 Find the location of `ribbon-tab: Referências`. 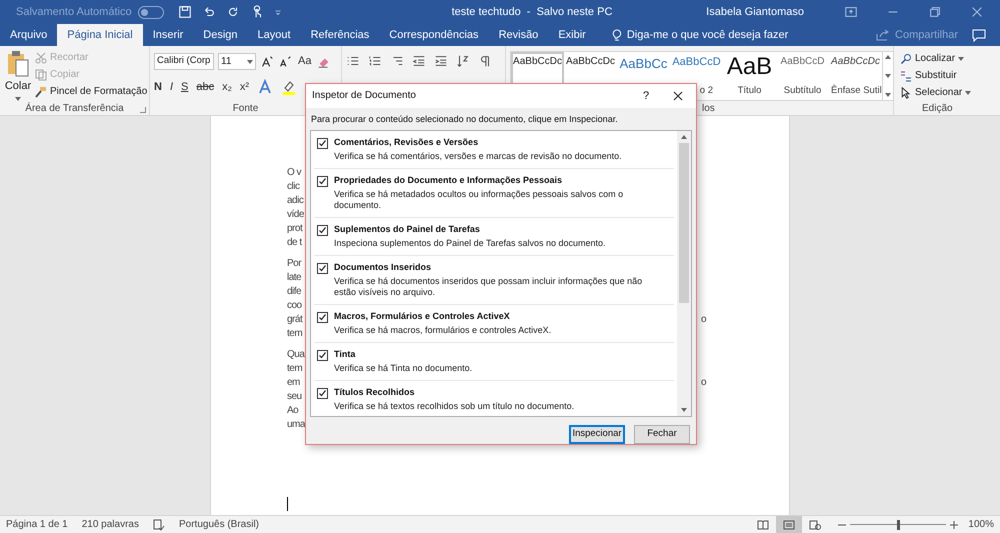

ribbon-tab: Referências is located at coordinates (340, 35).